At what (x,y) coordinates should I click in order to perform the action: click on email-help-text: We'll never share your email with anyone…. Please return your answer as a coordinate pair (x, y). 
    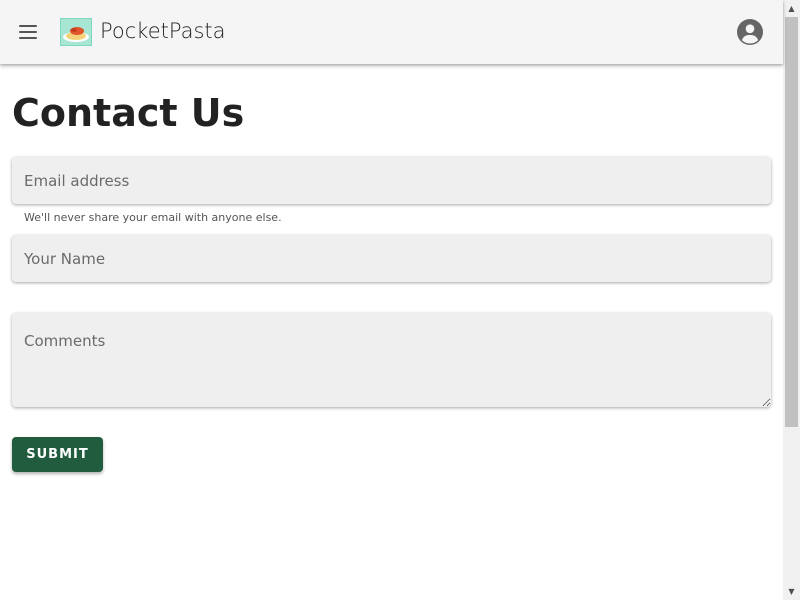
    Looking at the image, I should click on (153, 217).